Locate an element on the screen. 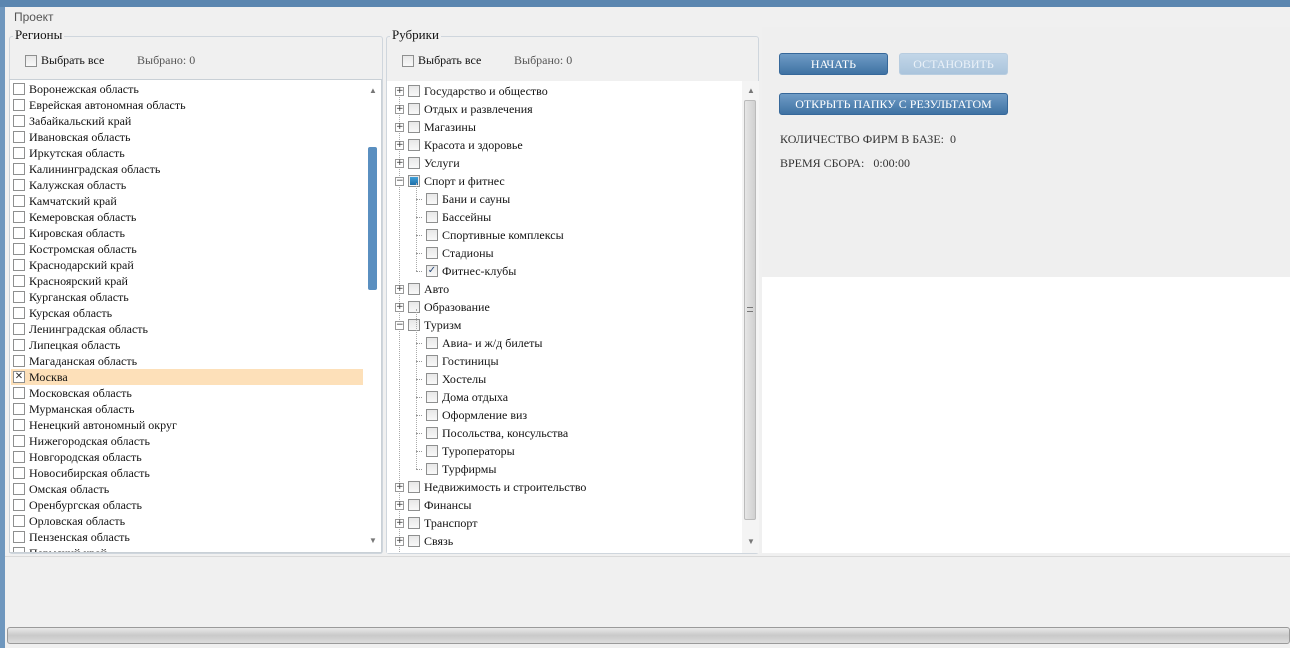  region-item: Кемеровская область is located at coordinates (74, 217).